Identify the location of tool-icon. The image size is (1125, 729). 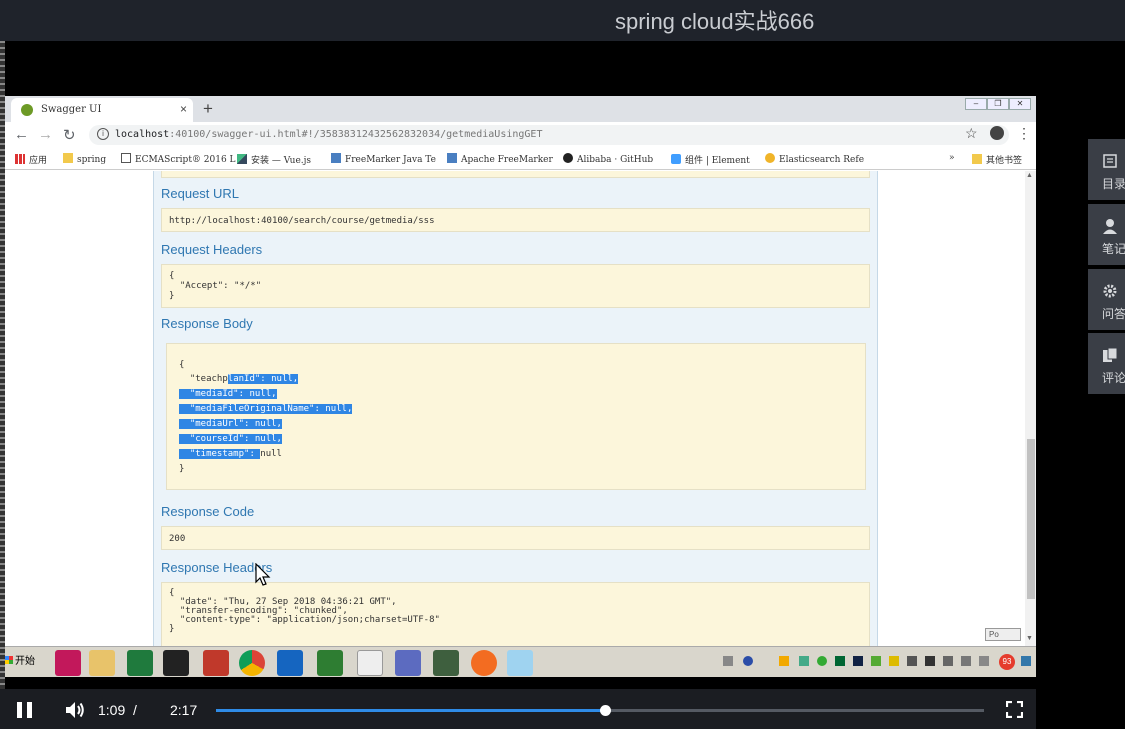
(216, 663).